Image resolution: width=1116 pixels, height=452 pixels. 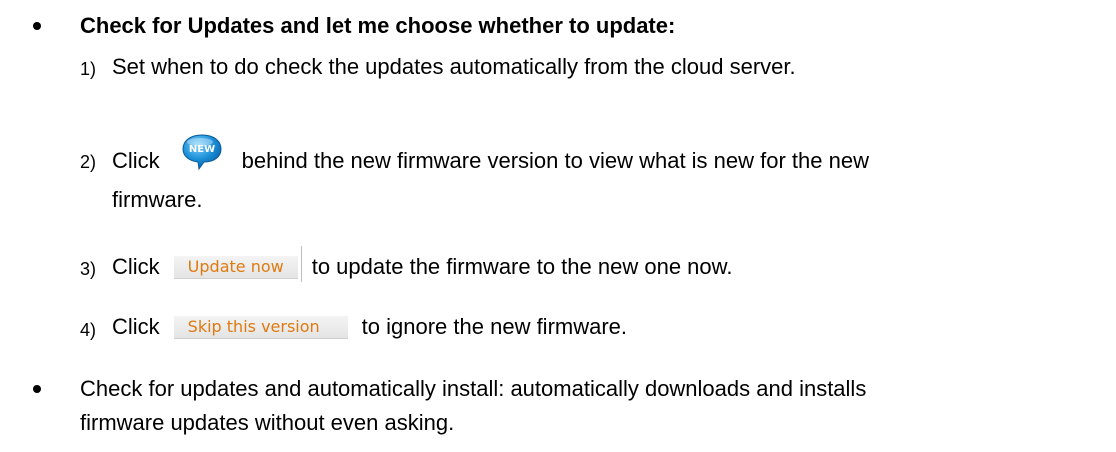 What do you see at coordinates (494, 326) in the screenshot?
I see `step-text-after: to ignore the new firmware.` at bounding box center [494, 326].